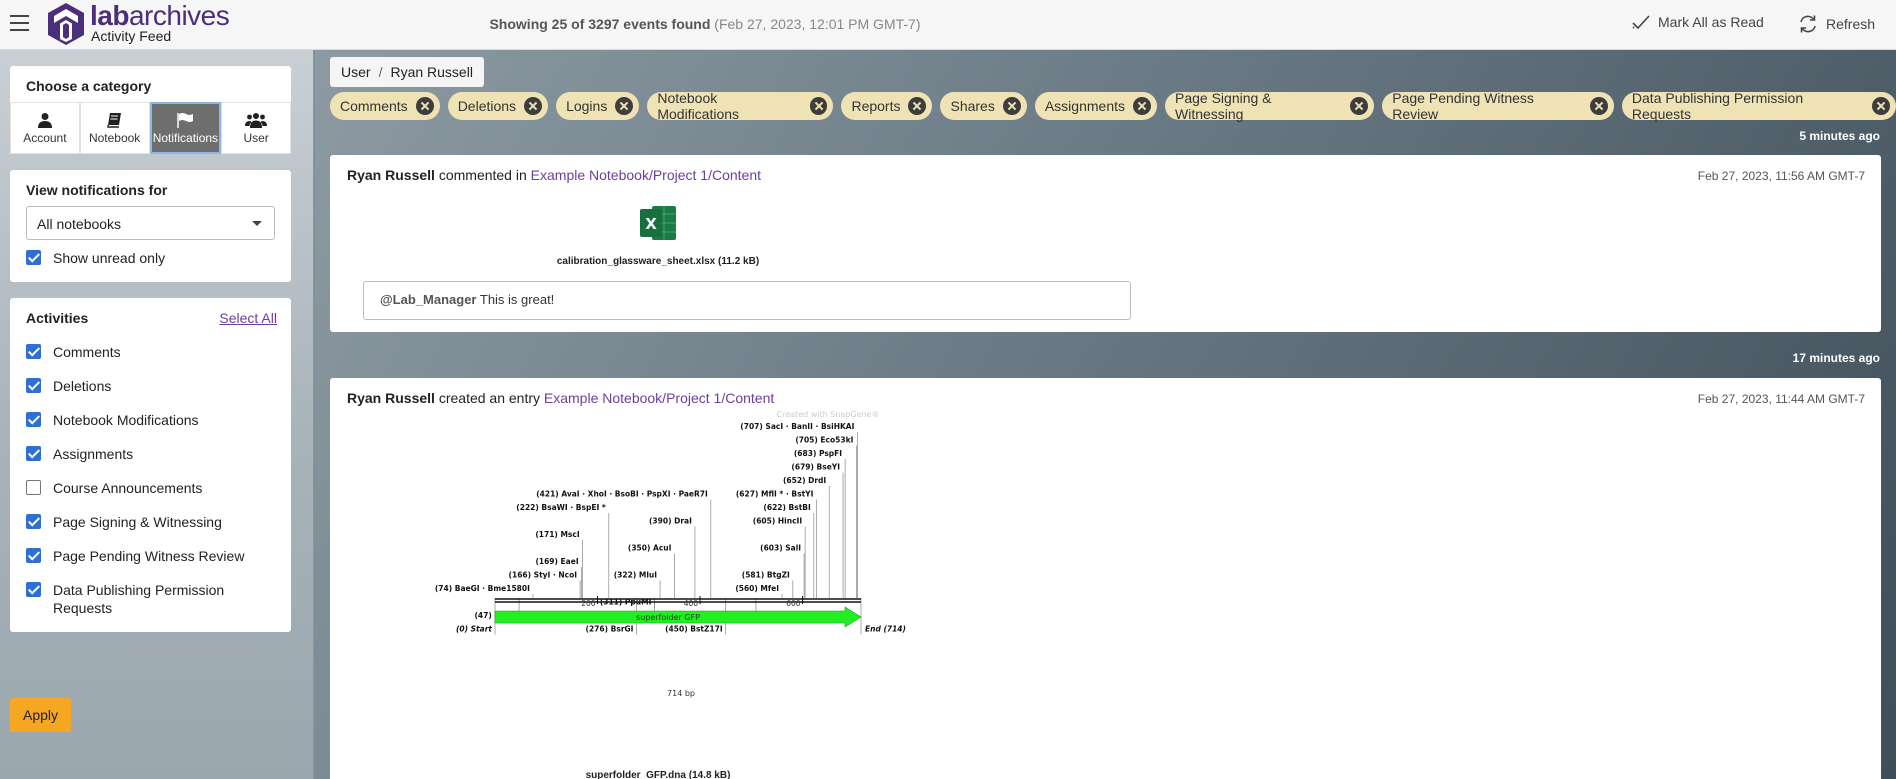 The image size is (1896, 779). Describe the element at coordinates (33, 487) in the screenshot. I see `checkbox-unchecked-icon` at that location.